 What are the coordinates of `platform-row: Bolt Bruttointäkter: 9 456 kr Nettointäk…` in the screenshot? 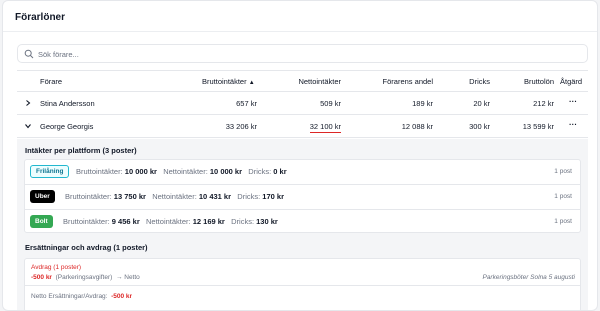 It's located at (302, 222).